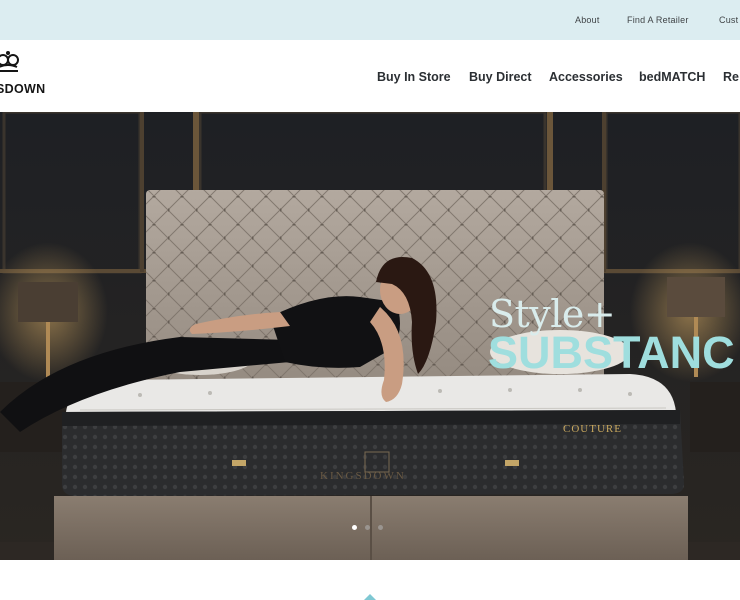 Image resolution: width=740 pixels, height=600 pixels. Describe the element at coordinates (672, 77) in the screenshot. I see `nav-bedmatch: bedMATCH` at that location.